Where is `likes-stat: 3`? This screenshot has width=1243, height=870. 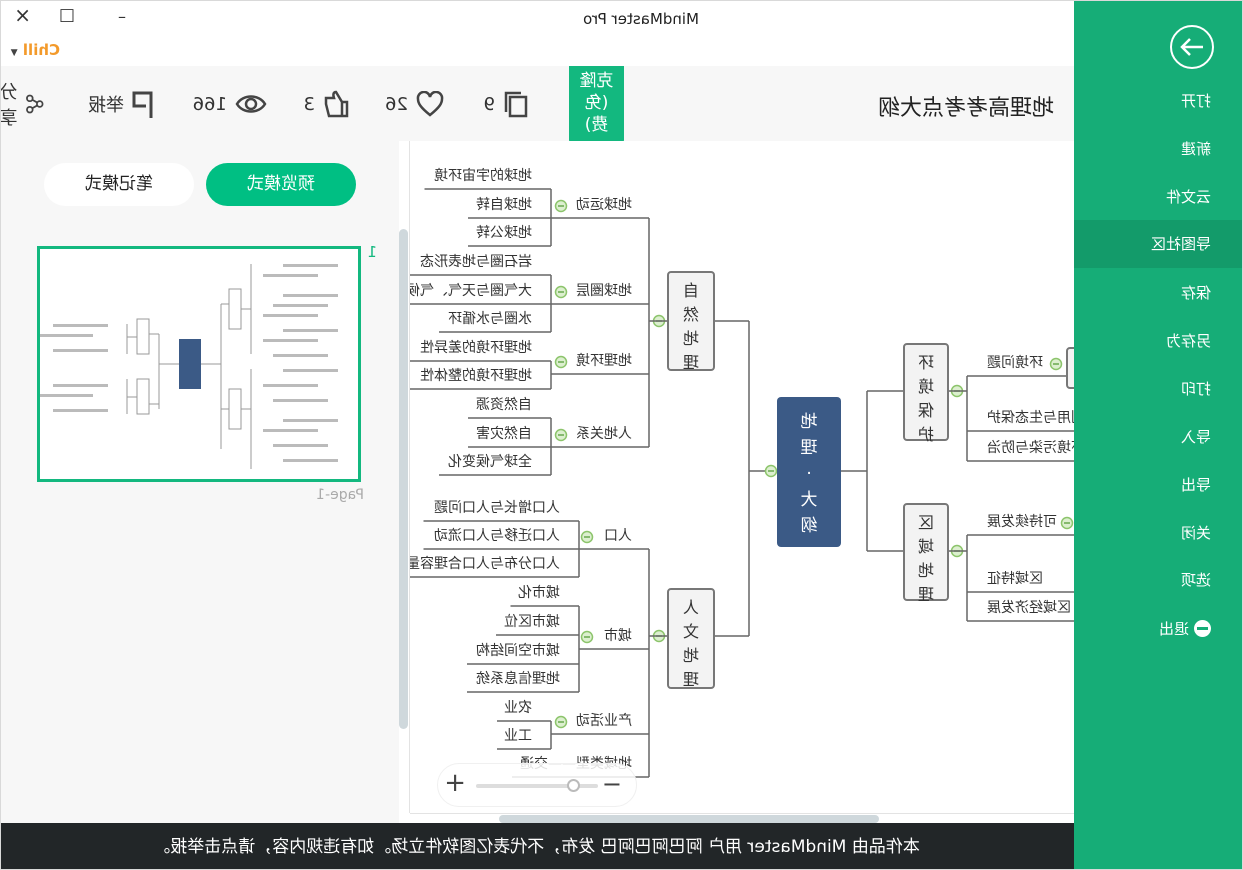
likes-stat: 3 is located at coordinates (326, 104).